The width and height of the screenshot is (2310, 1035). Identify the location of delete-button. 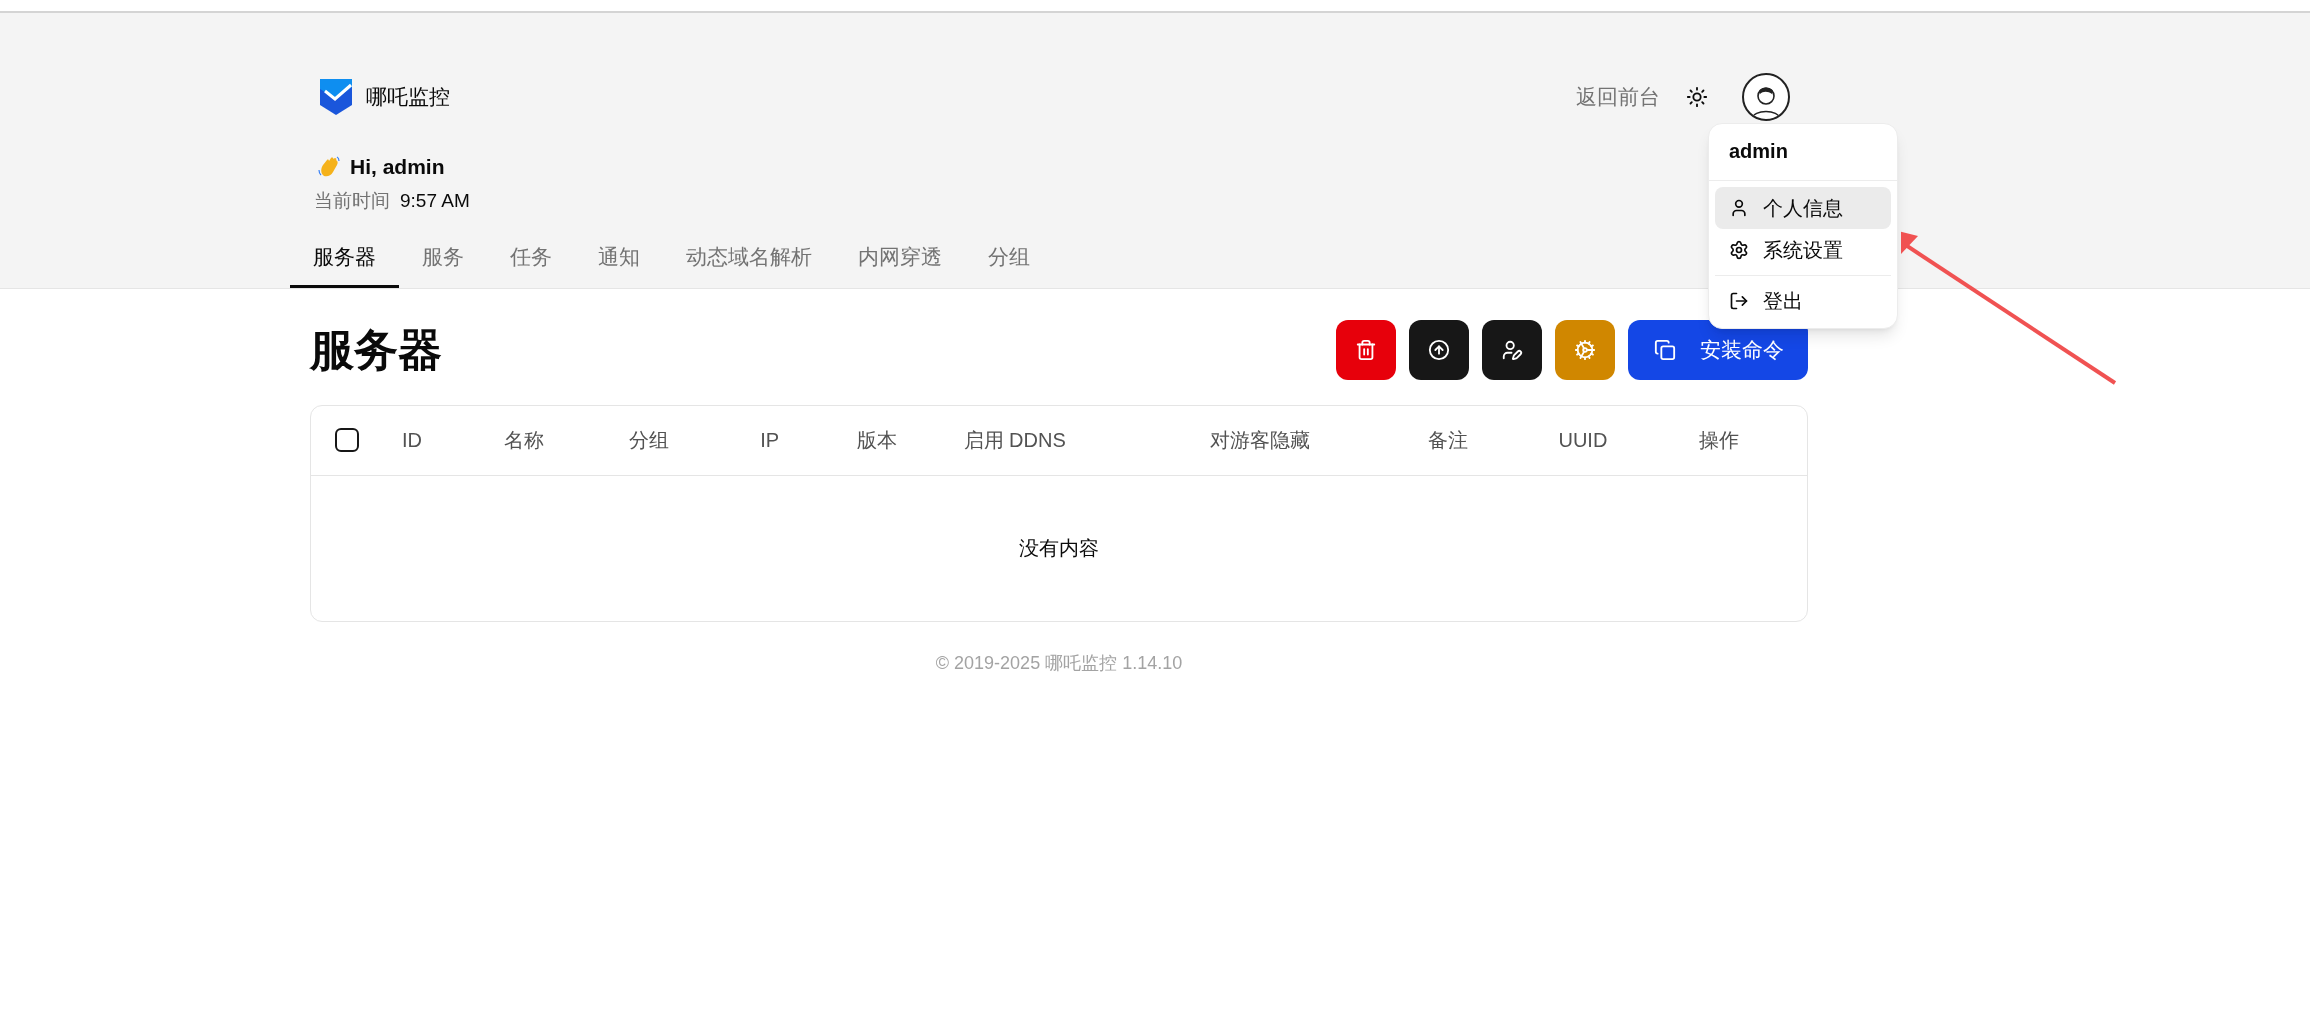
(1366, 349).